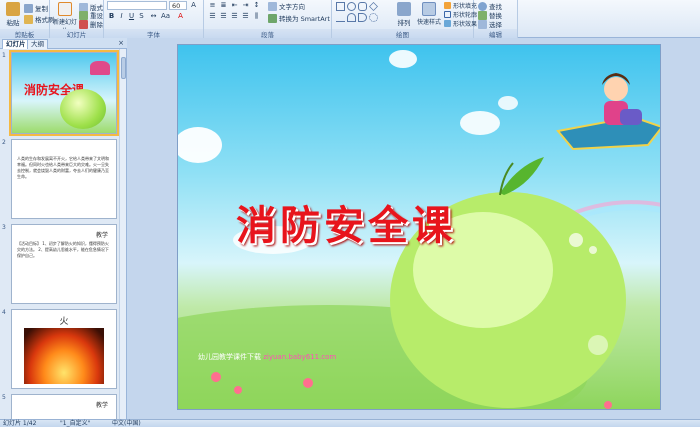 The height and width of the screenshot is (427, 700). I want to click on apple-image, so click(83, 109).